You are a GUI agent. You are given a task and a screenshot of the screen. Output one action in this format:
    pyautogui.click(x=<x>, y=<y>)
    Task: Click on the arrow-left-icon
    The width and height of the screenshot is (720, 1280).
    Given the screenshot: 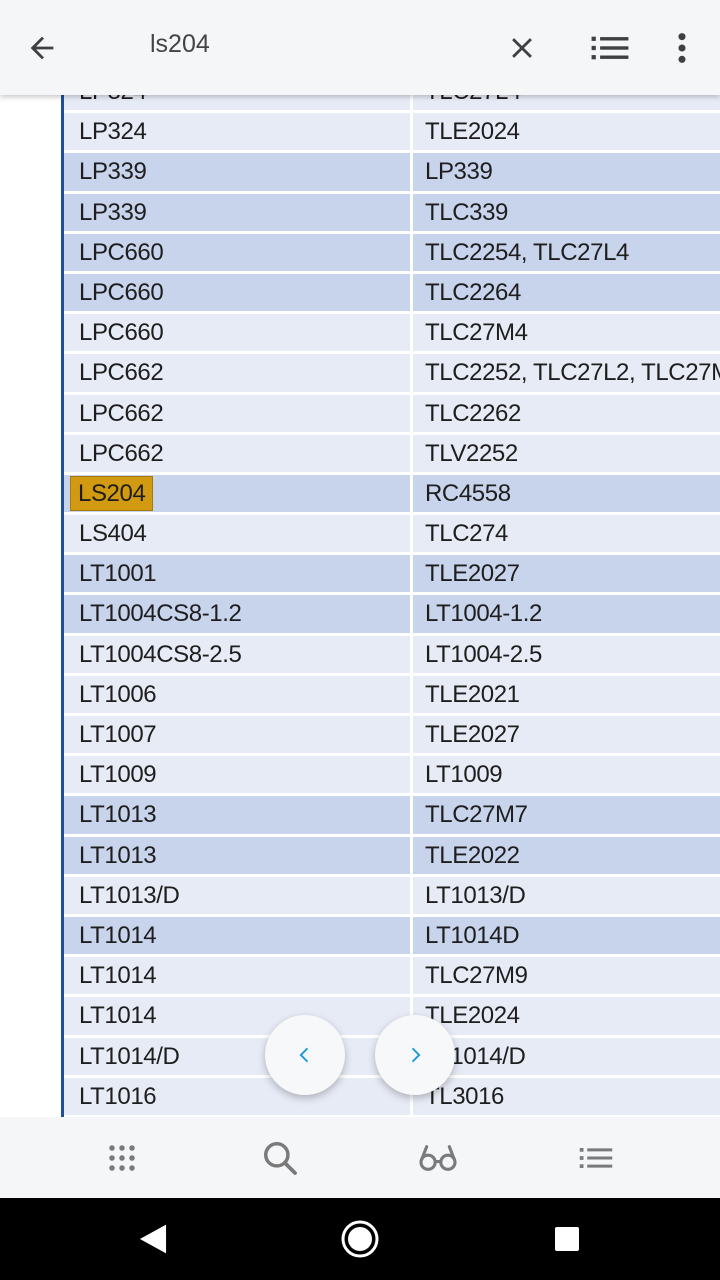 What is the action you would take?
    pyautogui.click(x=42, y=47)
    